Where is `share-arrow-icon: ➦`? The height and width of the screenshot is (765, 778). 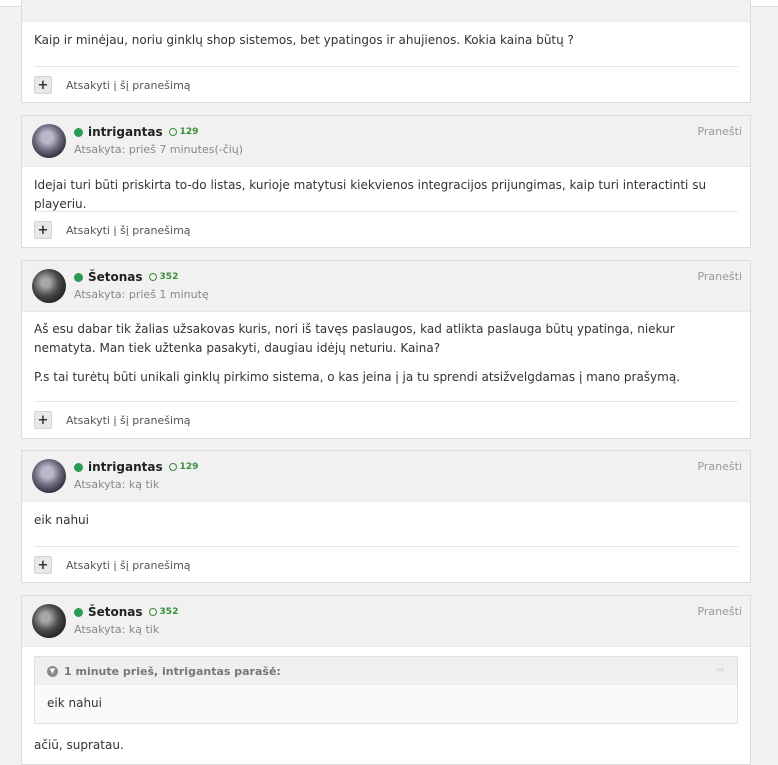 share-arrow-icon: ➦ is located at coordinates (720, 669).